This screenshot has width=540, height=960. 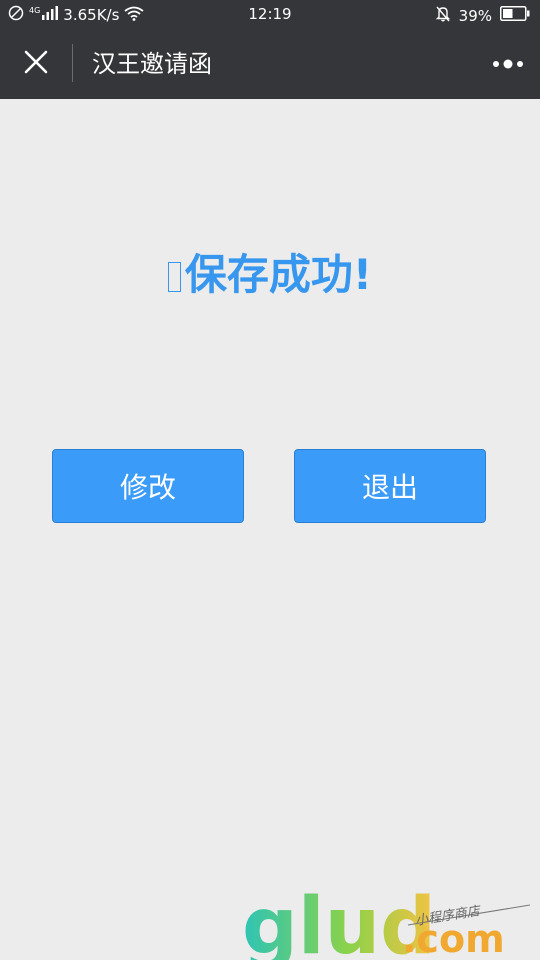 What do you see at coordinates (174, 277) in the screenshot?
I see `missing-glyph-icon` at bounding box center [174, 277].